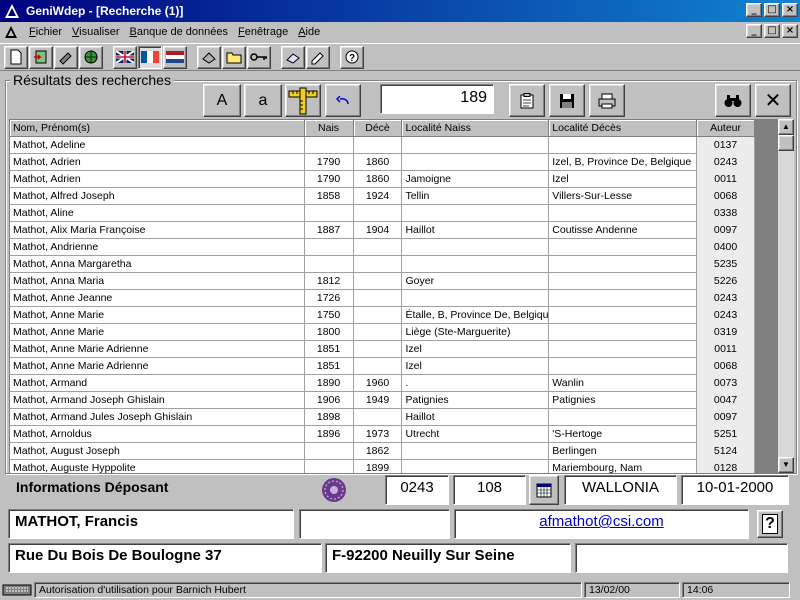 Image resolution: width=800 pixels, height=600 pixels. What do you see at coordinates (726, 230) in the screenshot?
I see `cell-auteur: 0097` at bounding box center [726, 230].